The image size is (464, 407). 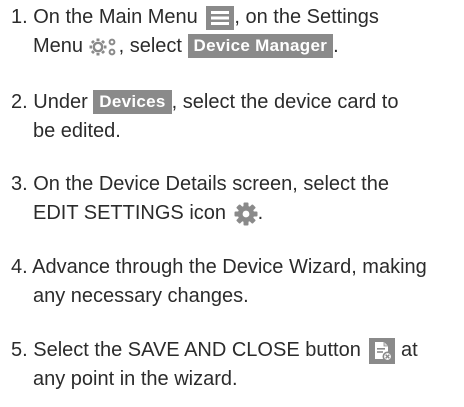 I want to click on step-text: be edited., so click(x=77, y=131).